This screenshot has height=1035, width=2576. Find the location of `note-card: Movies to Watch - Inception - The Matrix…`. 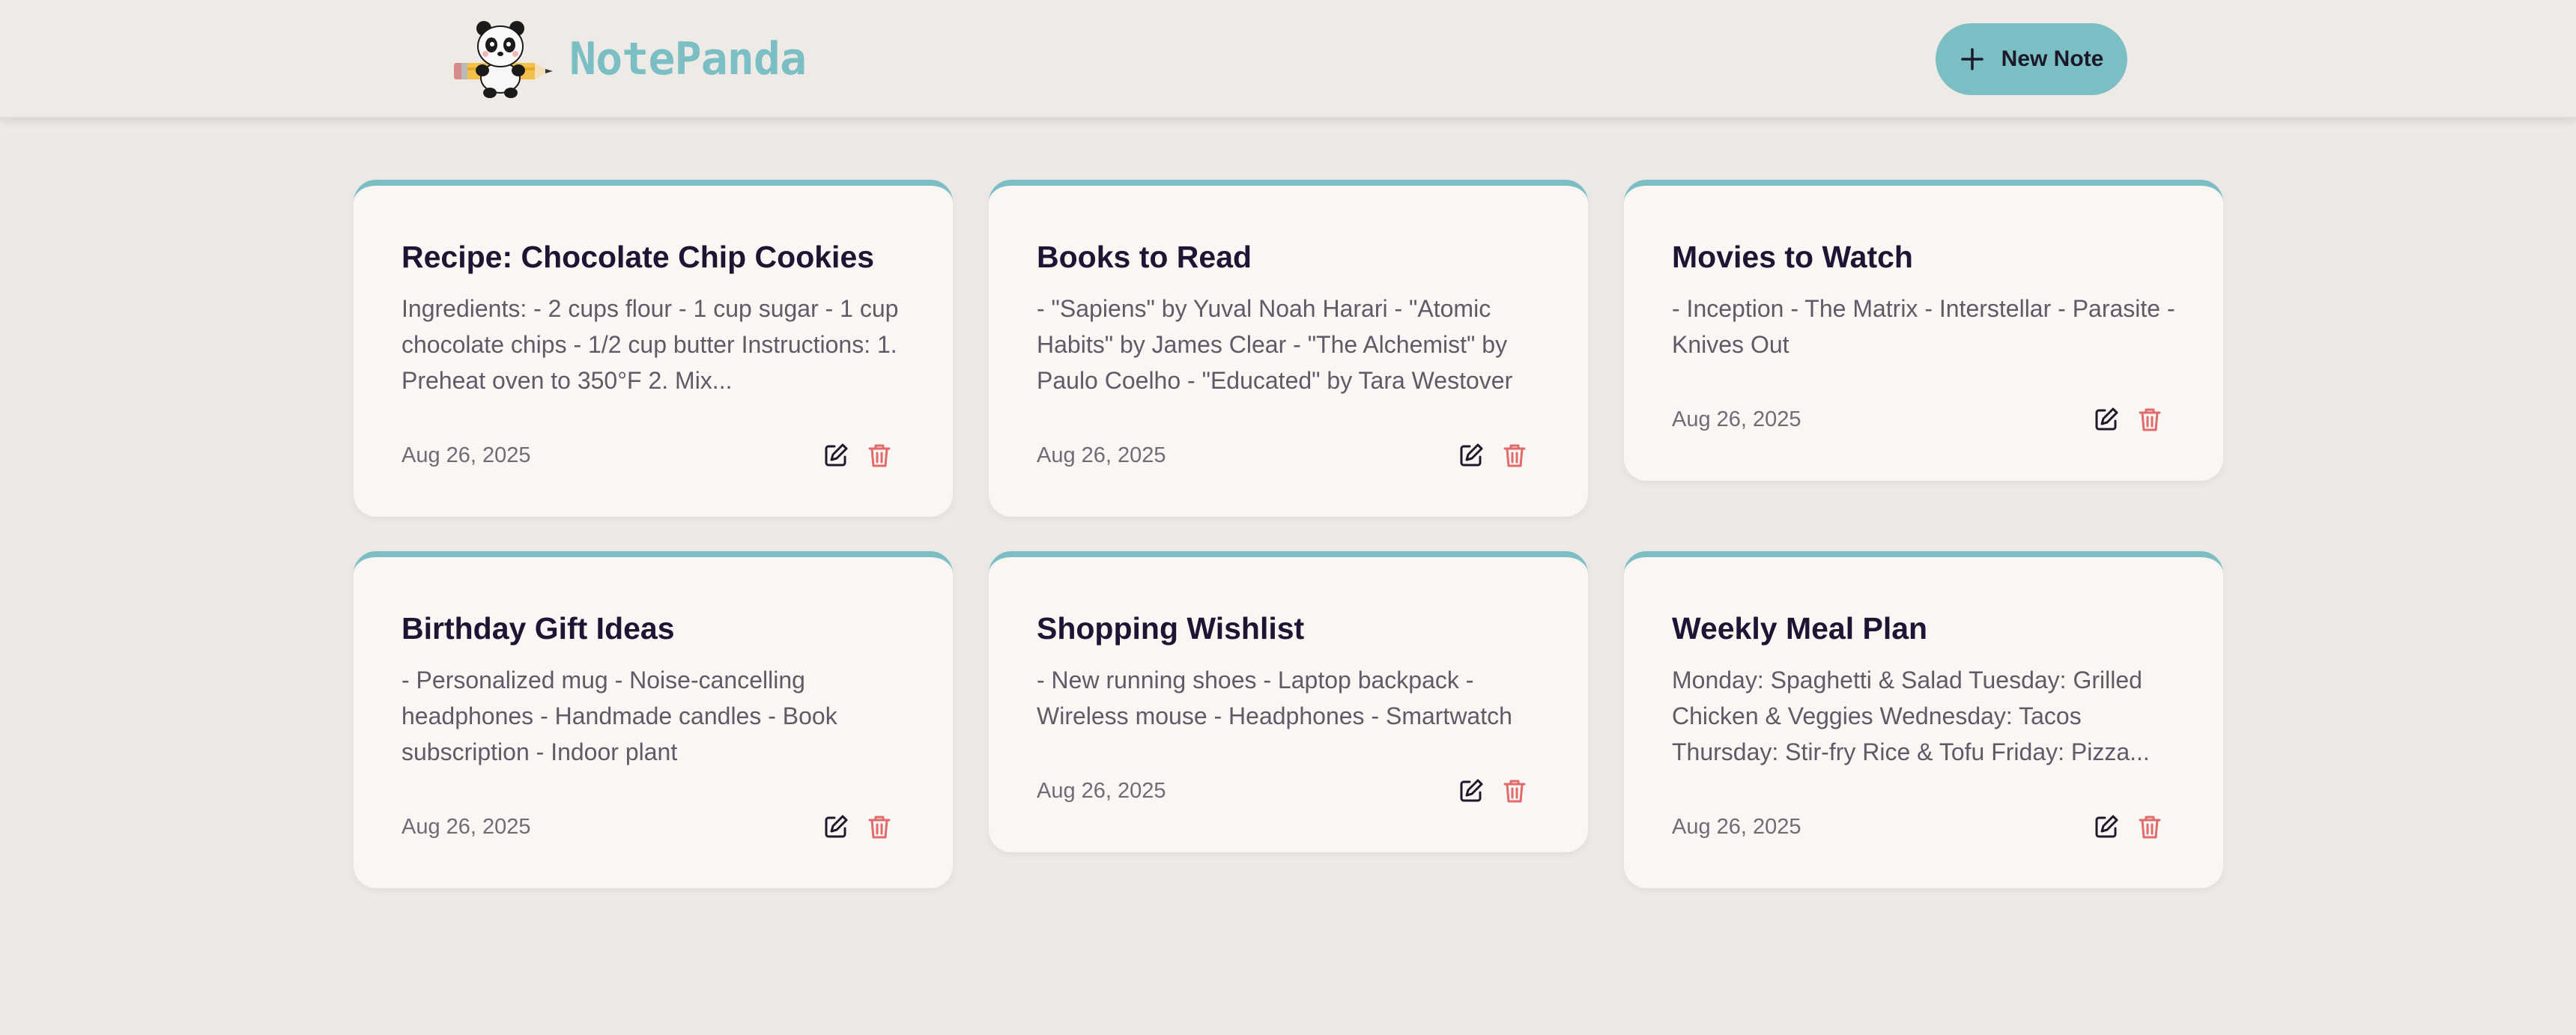

note-card: Movies to Watch - Inception - The Matrix… is located at coordinates (1923, 330).